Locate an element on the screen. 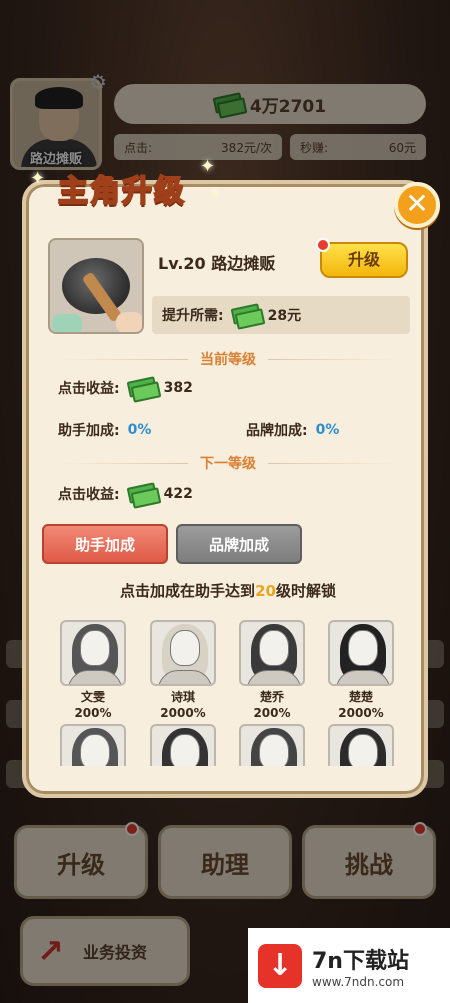 This screenshot has height=1003, width=450. close-icon: ✕ is located at coordinates (417, 203).